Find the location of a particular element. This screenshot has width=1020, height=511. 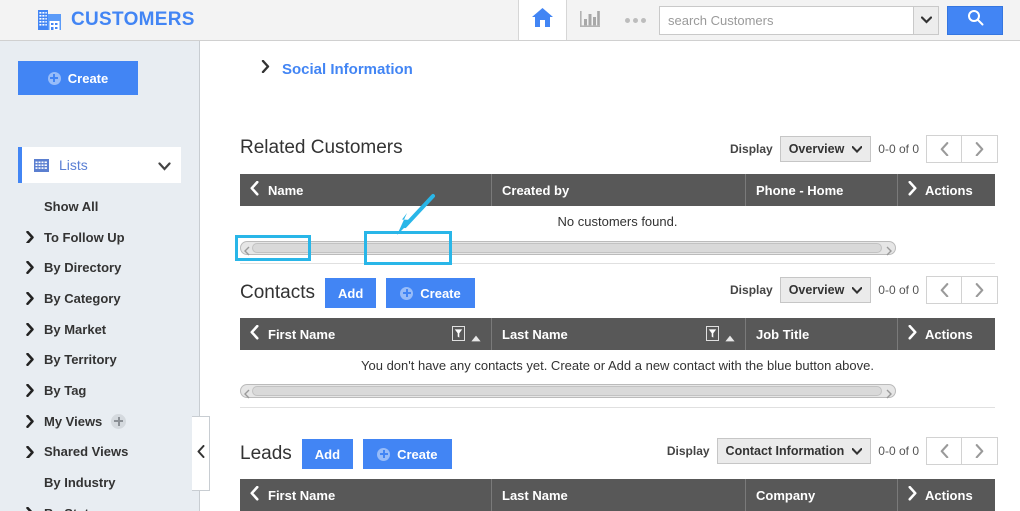

table-header-leads: First Name Last Name Company Actions is located at coordinates (617, 495).